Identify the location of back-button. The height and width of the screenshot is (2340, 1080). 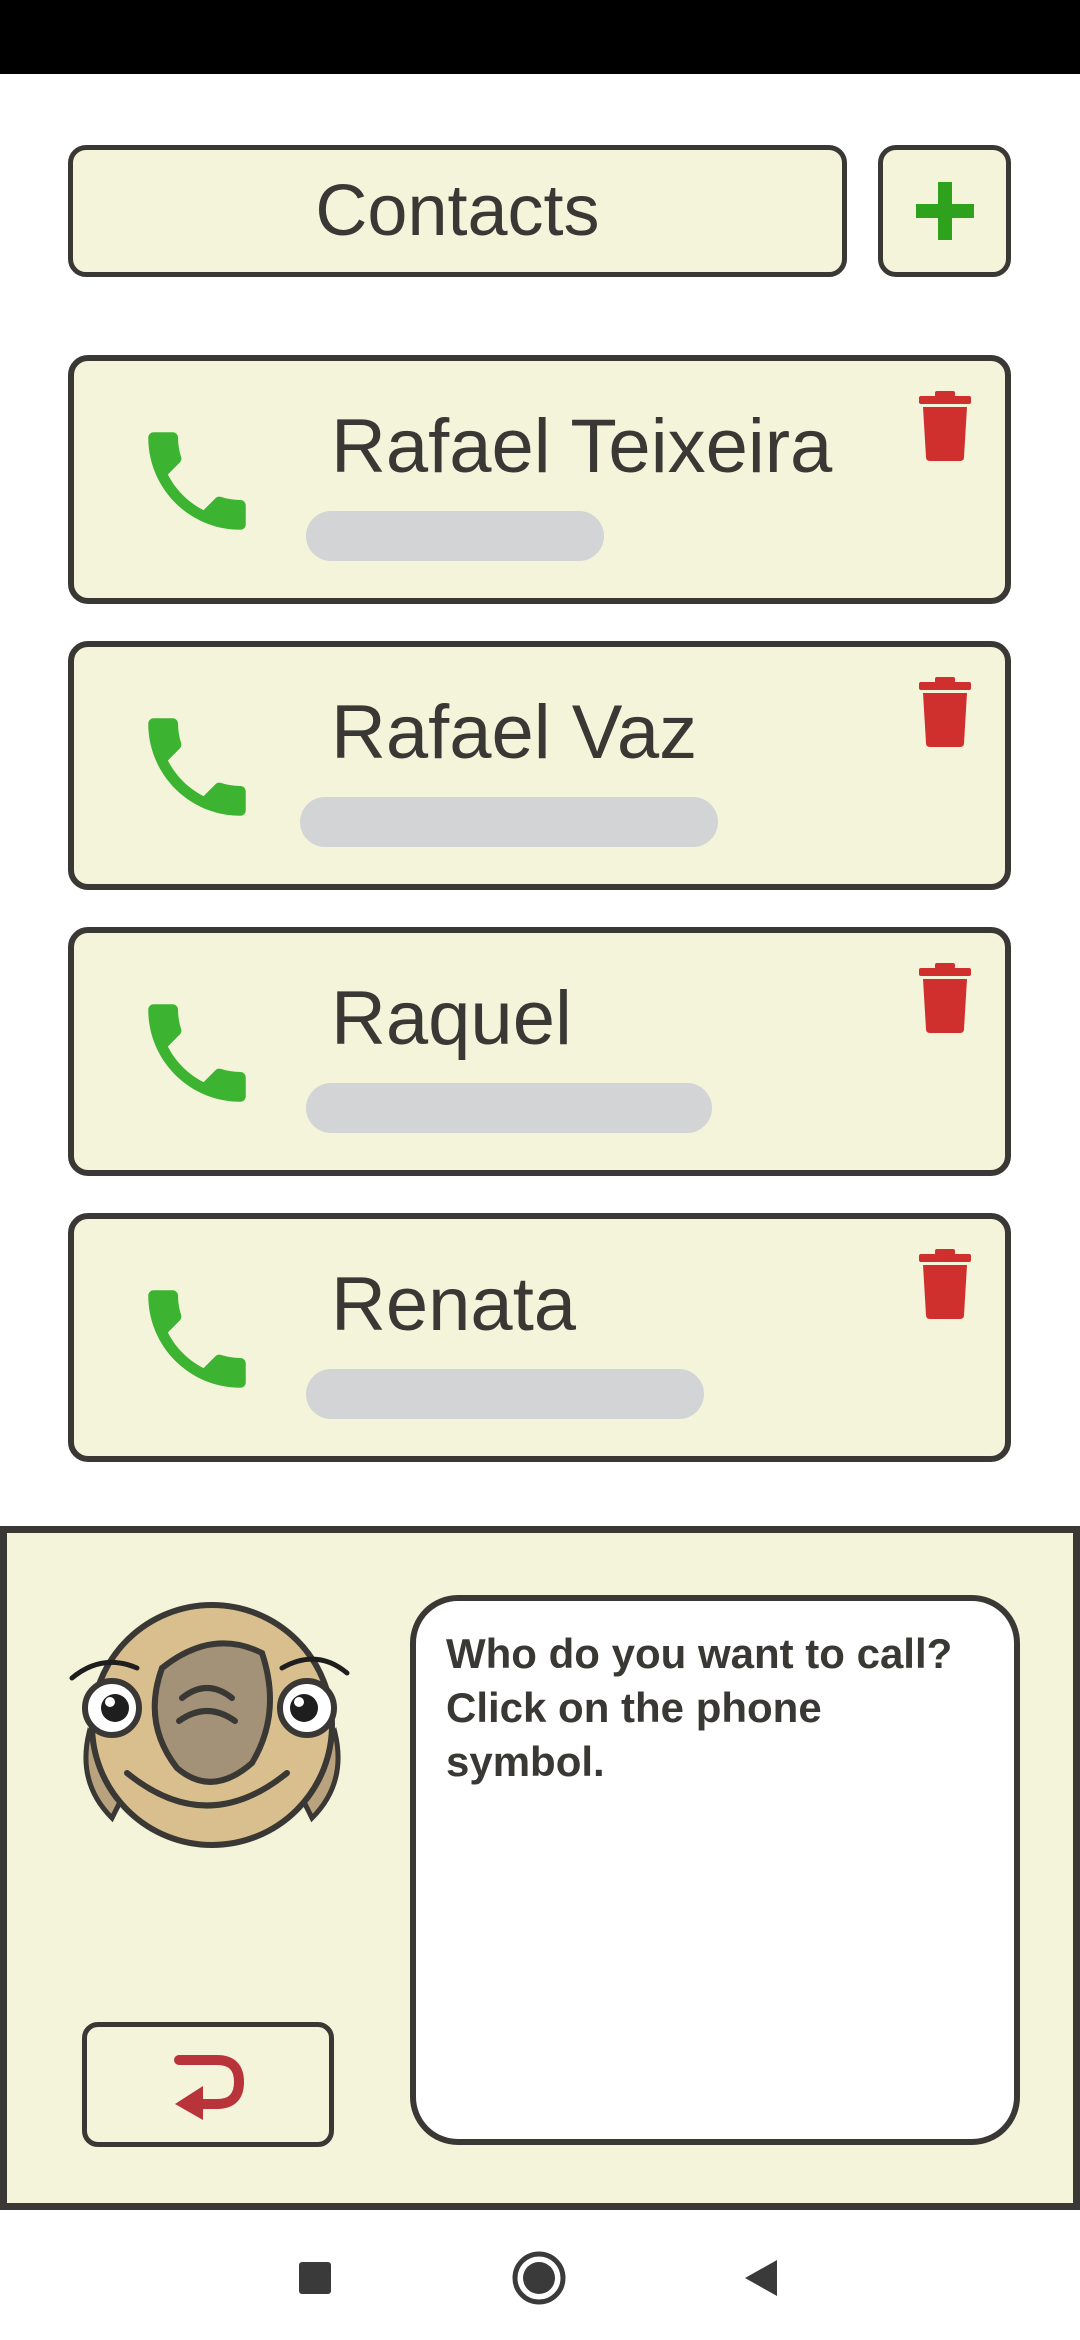
(208, 2084).